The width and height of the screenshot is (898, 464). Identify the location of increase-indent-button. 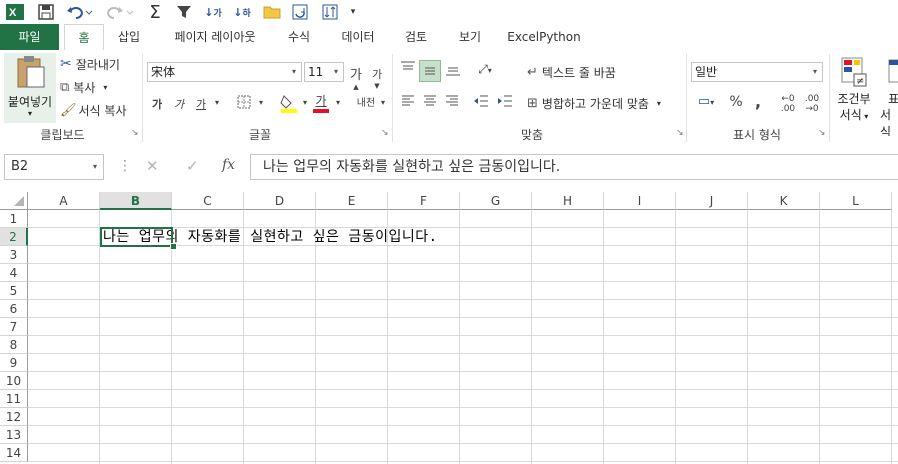
(505, 103).